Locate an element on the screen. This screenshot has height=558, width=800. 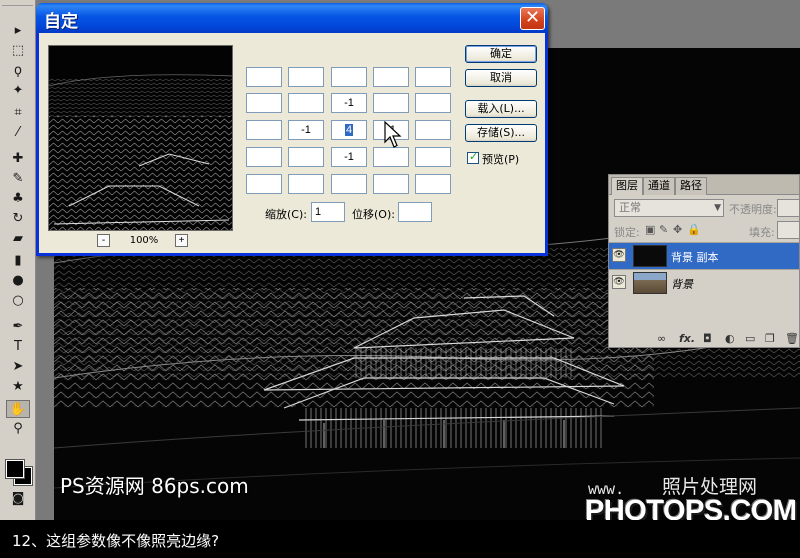
step-caption: 12、这组参数像不像照亮边缘? is located at coordinates (116, 541).